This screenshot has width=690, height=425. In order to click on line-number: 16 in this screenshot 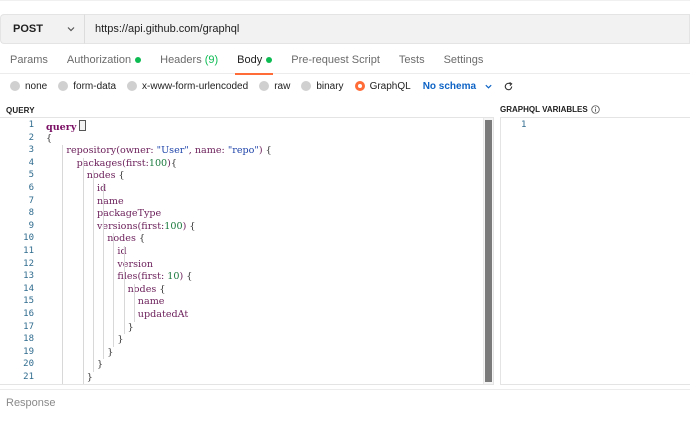, I will do `click(28, 314)`.